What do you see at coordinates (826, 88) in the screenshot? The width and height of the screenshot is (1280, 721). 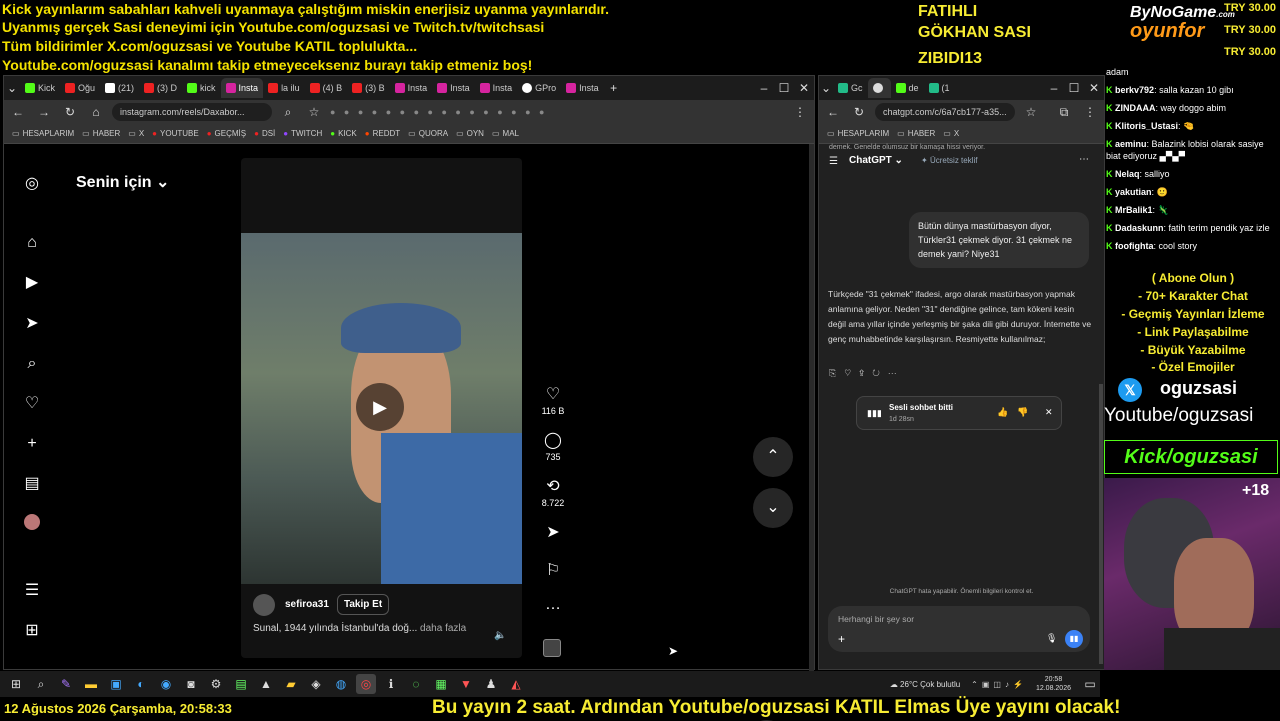 I see `tab-search-icon: ⌄` at bounding box center [826, 88].